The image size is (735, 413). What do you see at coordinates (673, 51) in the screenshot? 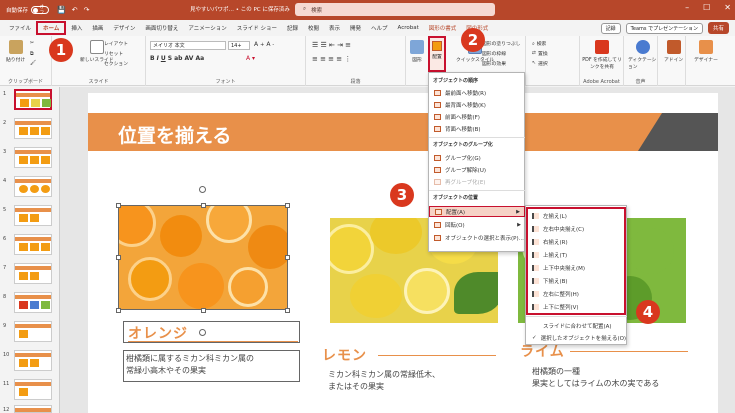
I see `addins-button: アドイン` at bounding box center [673, 51].